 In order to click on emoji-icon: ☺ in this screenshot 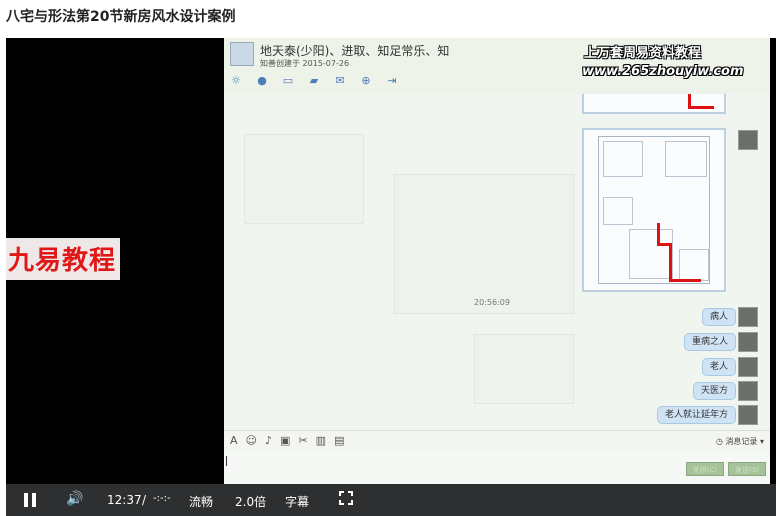, I will do `click(251, 440)`.